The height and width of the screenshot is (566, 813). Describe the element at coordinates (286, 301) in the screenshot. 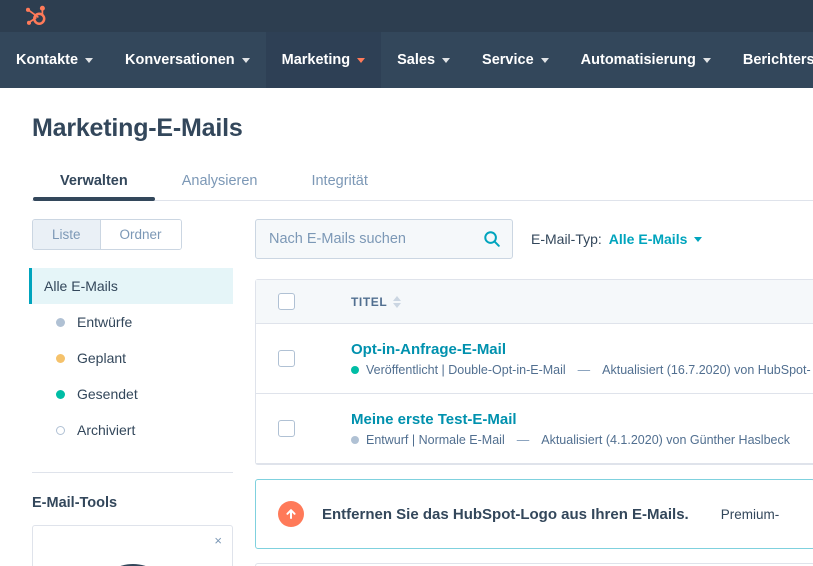

I see `select-all-checkbox` at that location.